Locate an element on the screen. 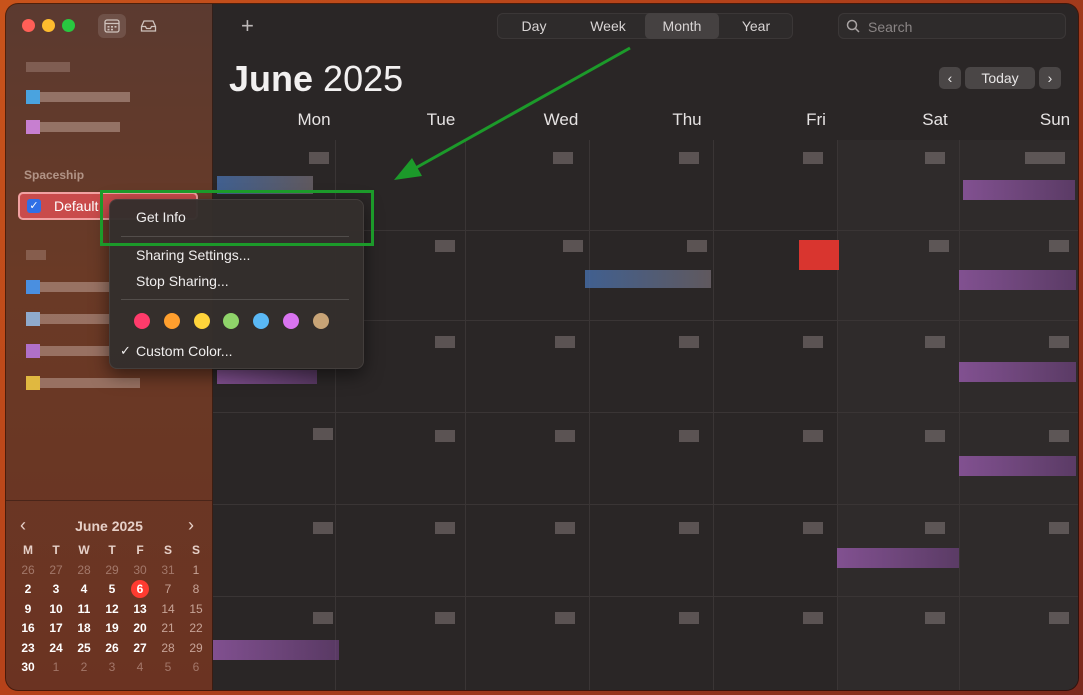  color-swatch-red is located at coordinates (142, 321).